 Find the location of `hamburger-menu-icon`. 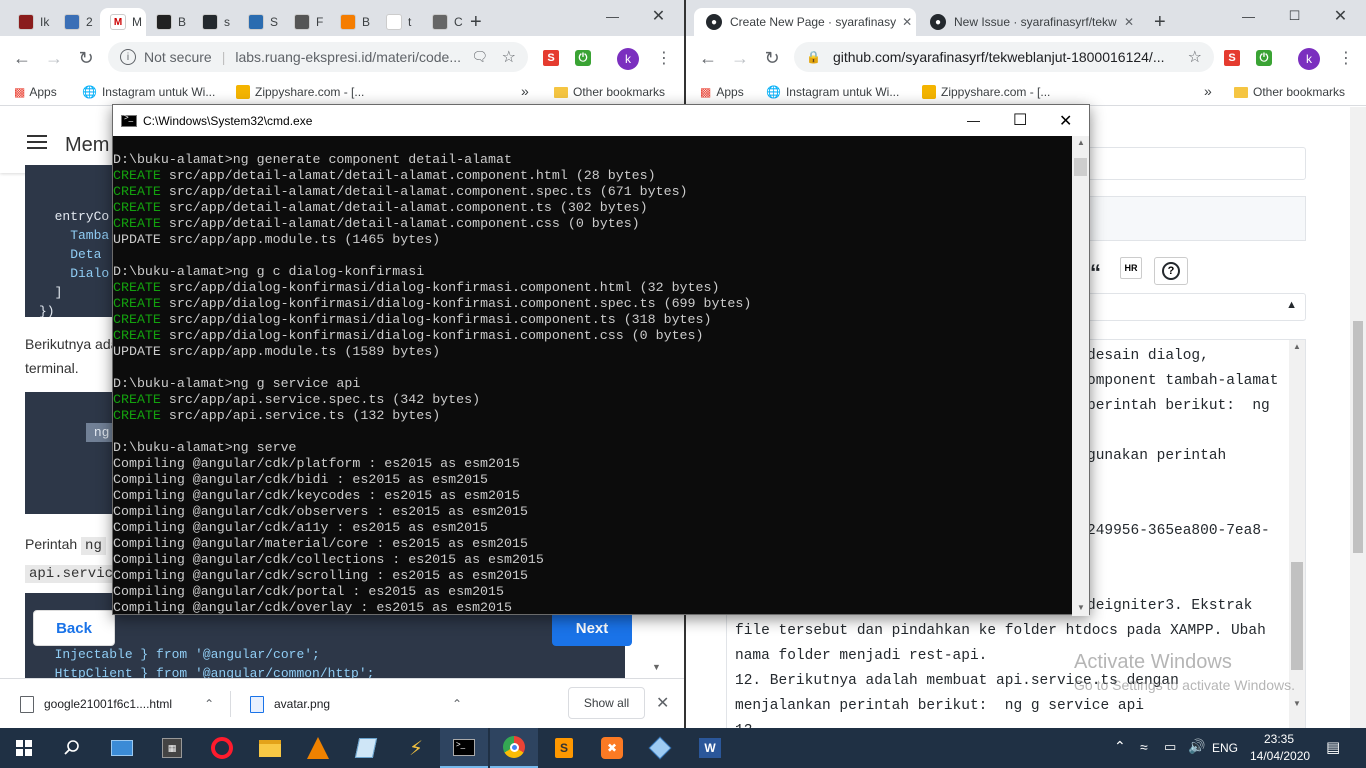

hamburger-menu-icon is located at coordinates (37, 142).